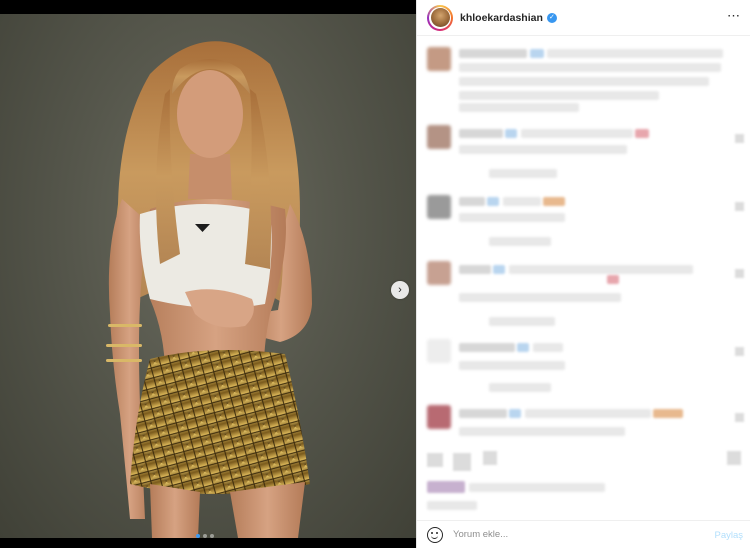 This screenshot has width=750, height=548. I want to click on username-link: khloekardashian, so click(501, 18).